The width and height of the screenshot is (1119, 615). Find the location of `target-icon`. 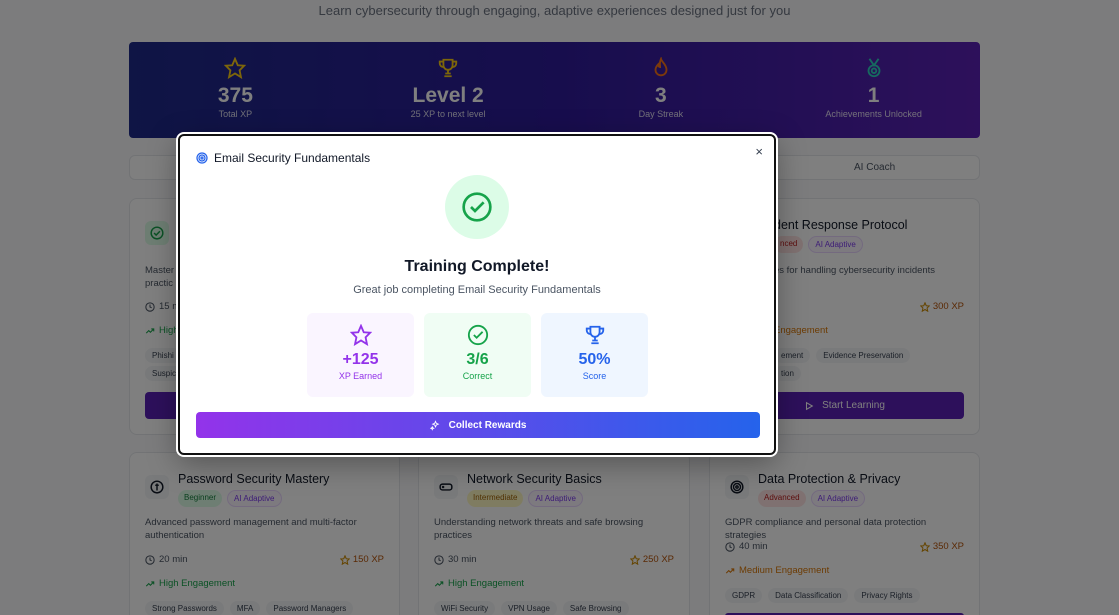

target-icon is located at coordinates (202, 158).